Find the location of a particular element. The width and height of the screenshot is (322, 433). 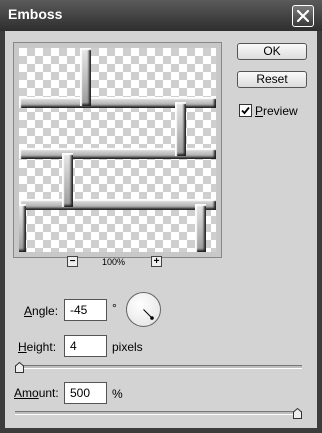

angle-input: -45 is located at coordinates (85, 310).